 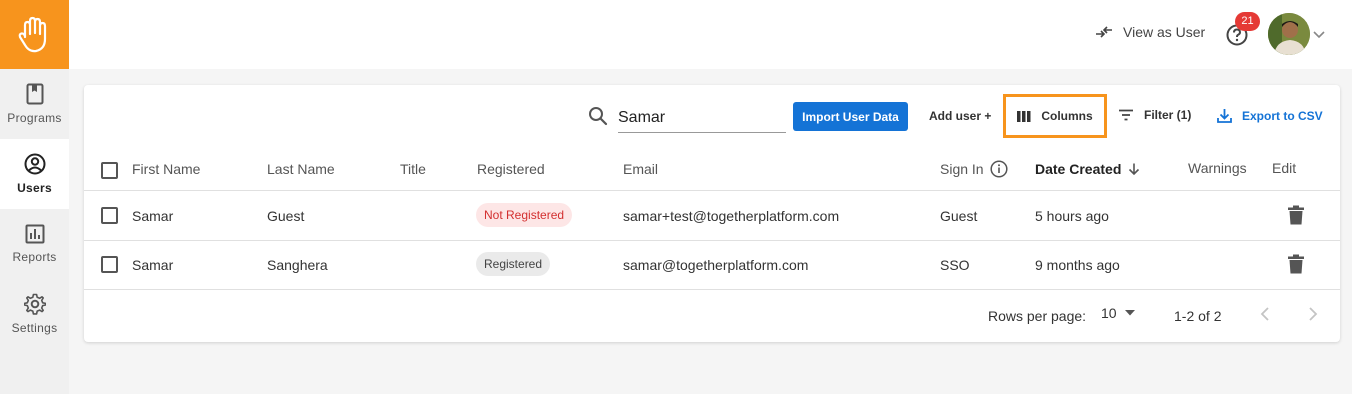 What do you see at coordinates (1282, 115) in the screenshot?
I see `export-csv-label: Export to CSV` at bounding box center [1282, 115].